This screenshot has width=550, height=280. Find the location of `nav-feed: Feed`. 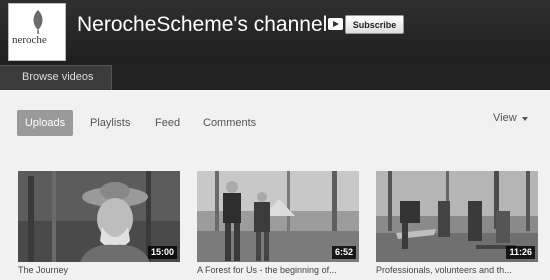

nav-feed: Feed is located at coordinates (167, 123).